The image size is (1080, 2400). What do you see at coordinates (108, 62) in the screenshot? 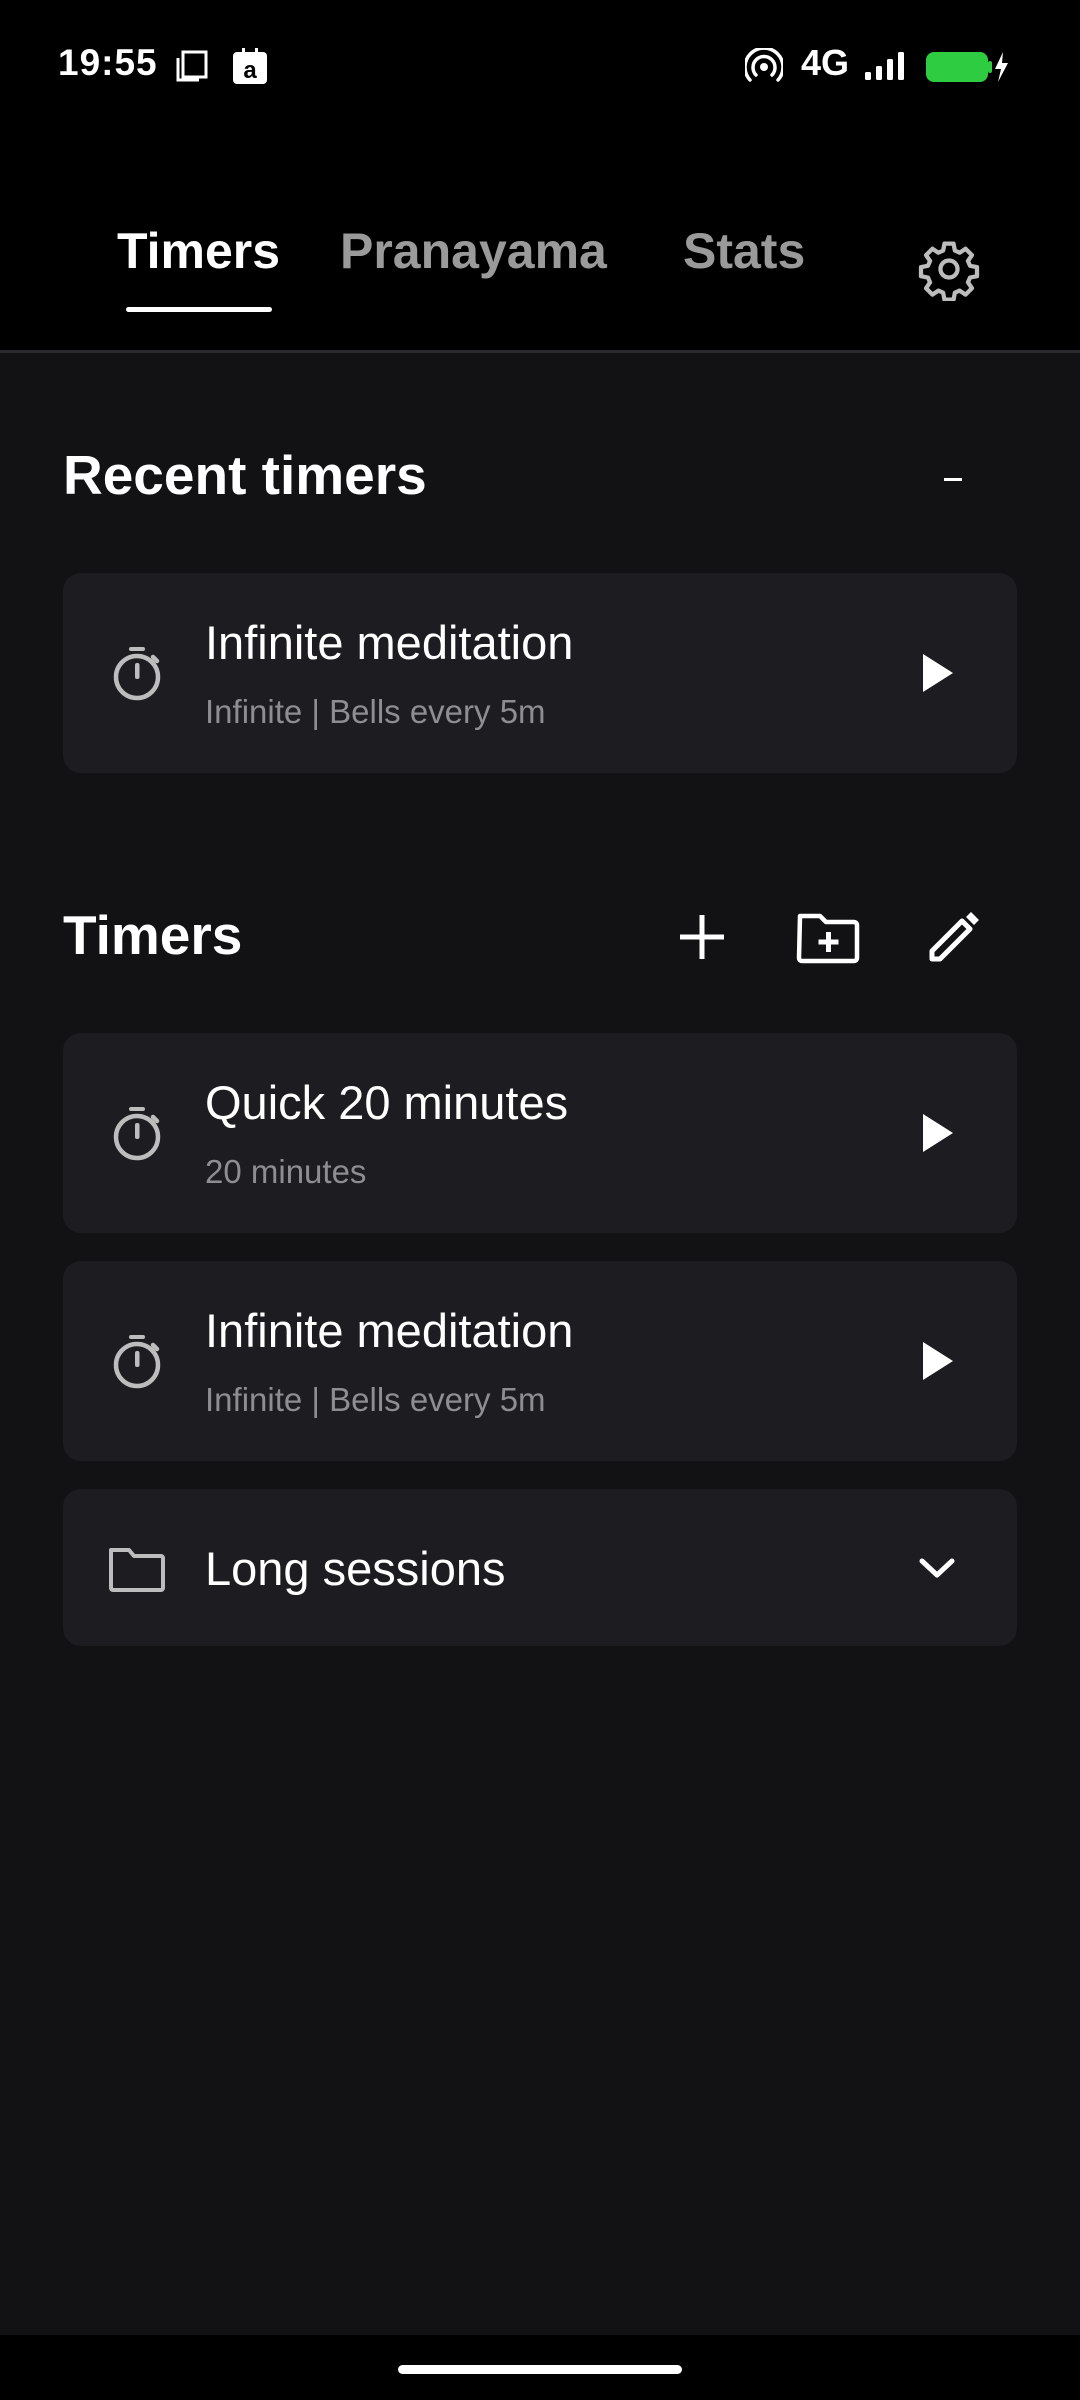
I see `status-time: 19:55` at bounding box center [108, 62].